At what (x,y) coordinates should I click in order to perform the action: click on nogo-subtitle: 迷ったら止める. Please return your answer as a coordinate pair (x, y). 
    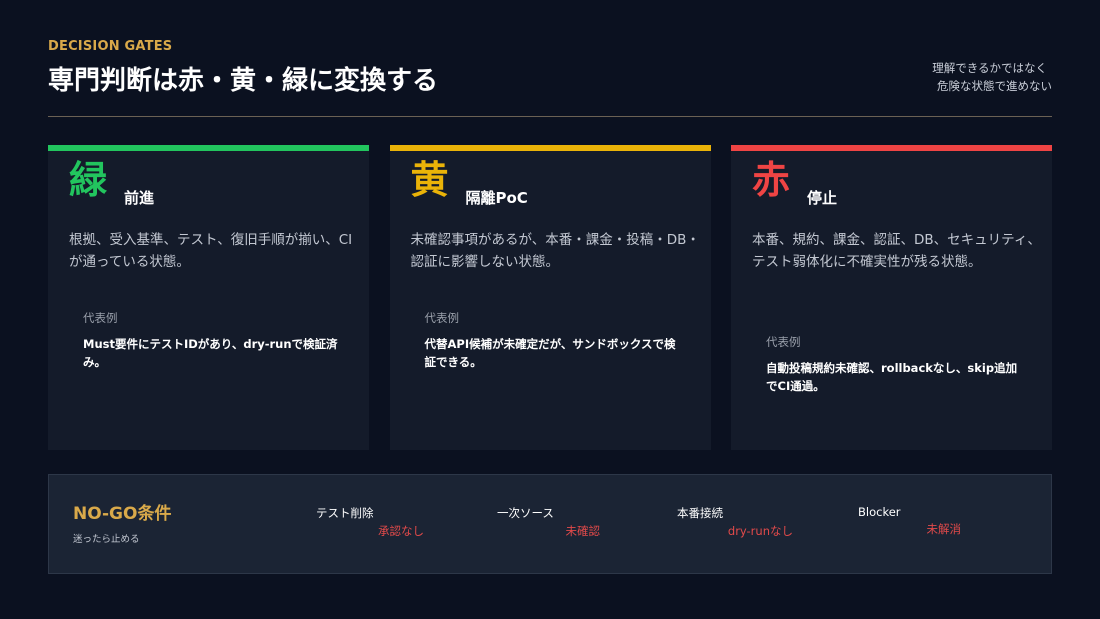
    Looking at the image, I should click on (106, 539).